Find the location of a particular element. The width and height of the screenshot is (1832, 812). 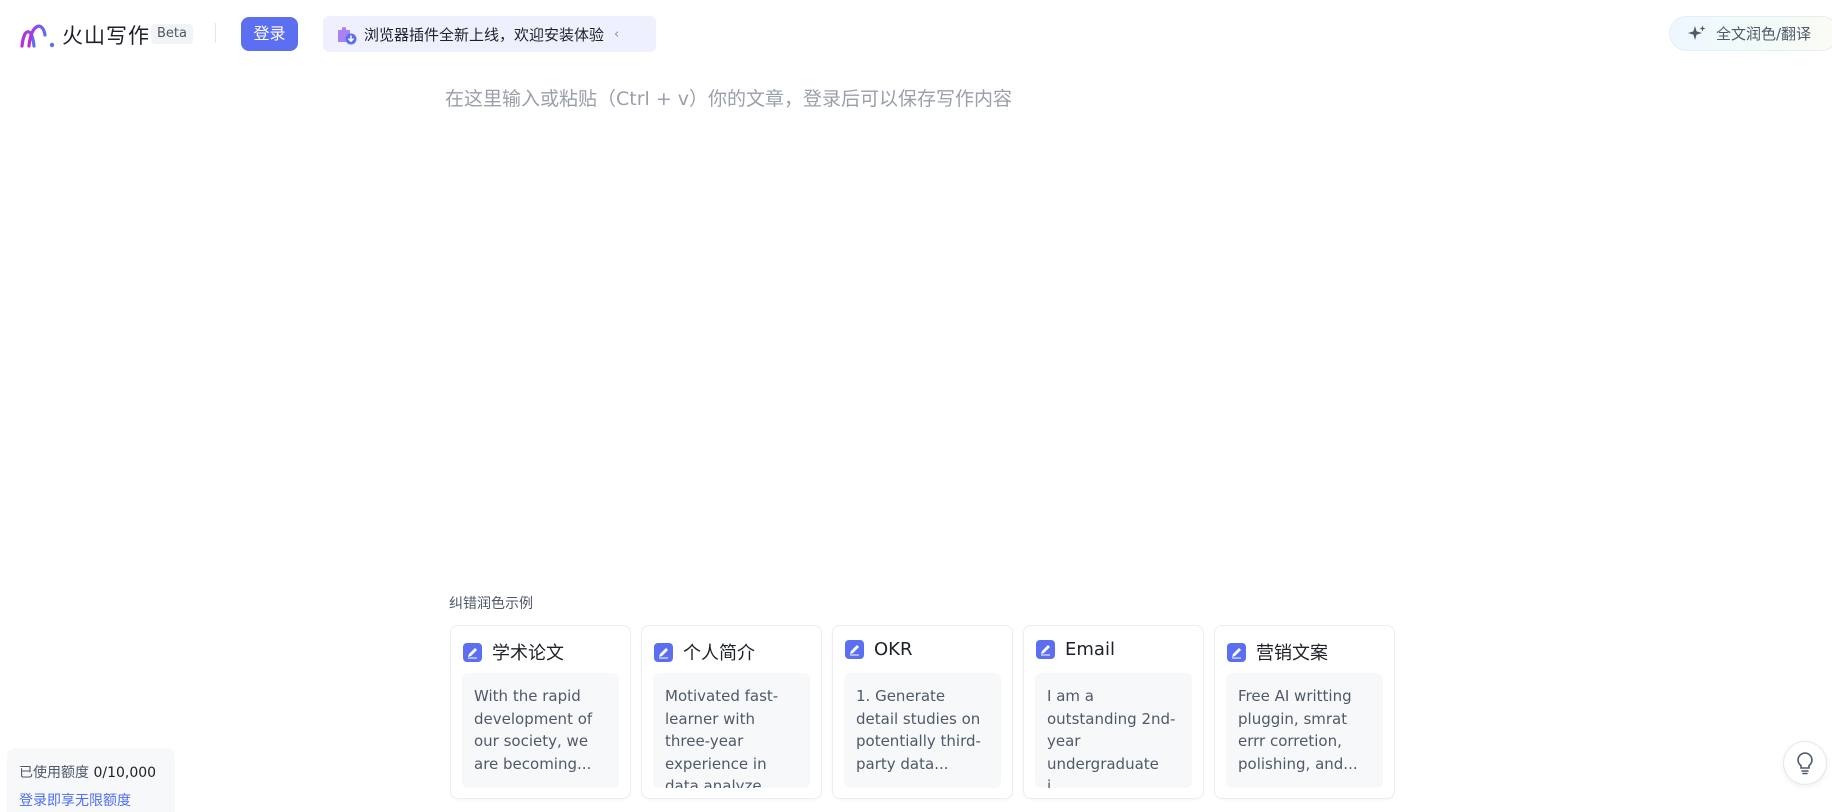

quota-count: 0/10,000 is located at coordinates (125, 773).